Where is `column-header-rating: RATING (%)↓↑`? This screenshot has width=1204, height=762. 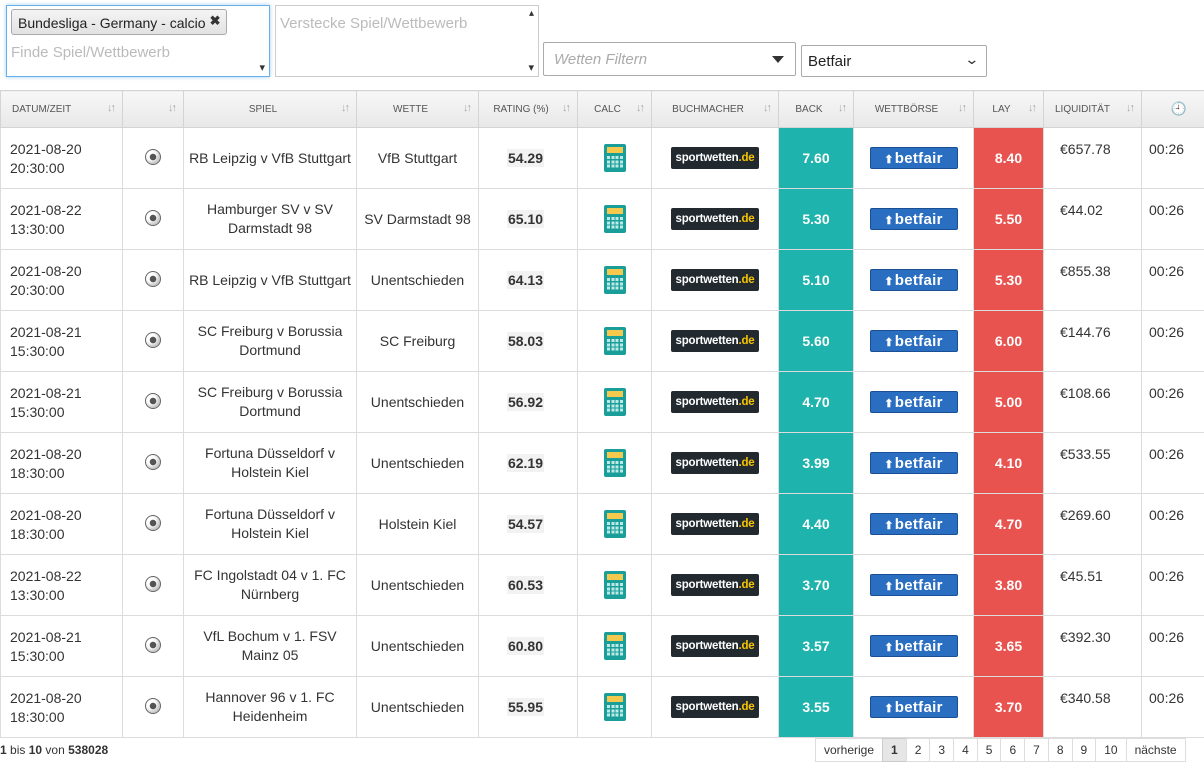
column-header-rating: RATING (%)↓↑ is located at coordinates (528, 109).